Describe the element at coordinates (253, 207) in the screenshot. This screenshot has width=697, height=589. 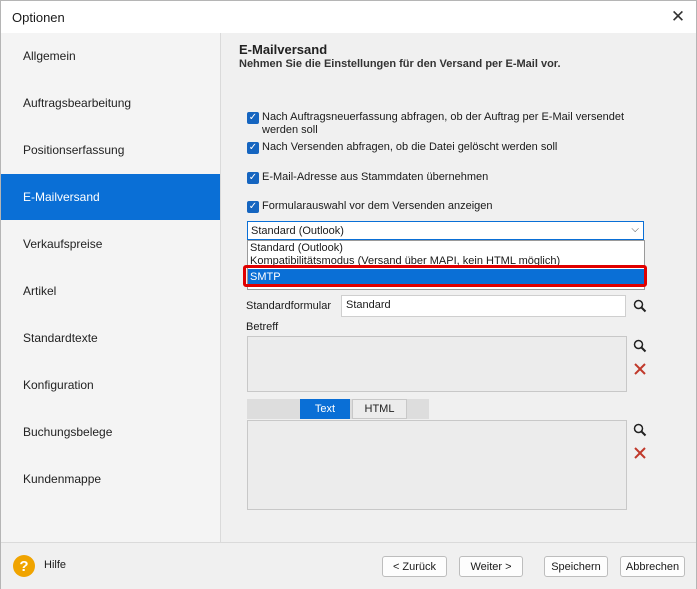
I see `checkbox-formularauswahl: ✓` at that location.